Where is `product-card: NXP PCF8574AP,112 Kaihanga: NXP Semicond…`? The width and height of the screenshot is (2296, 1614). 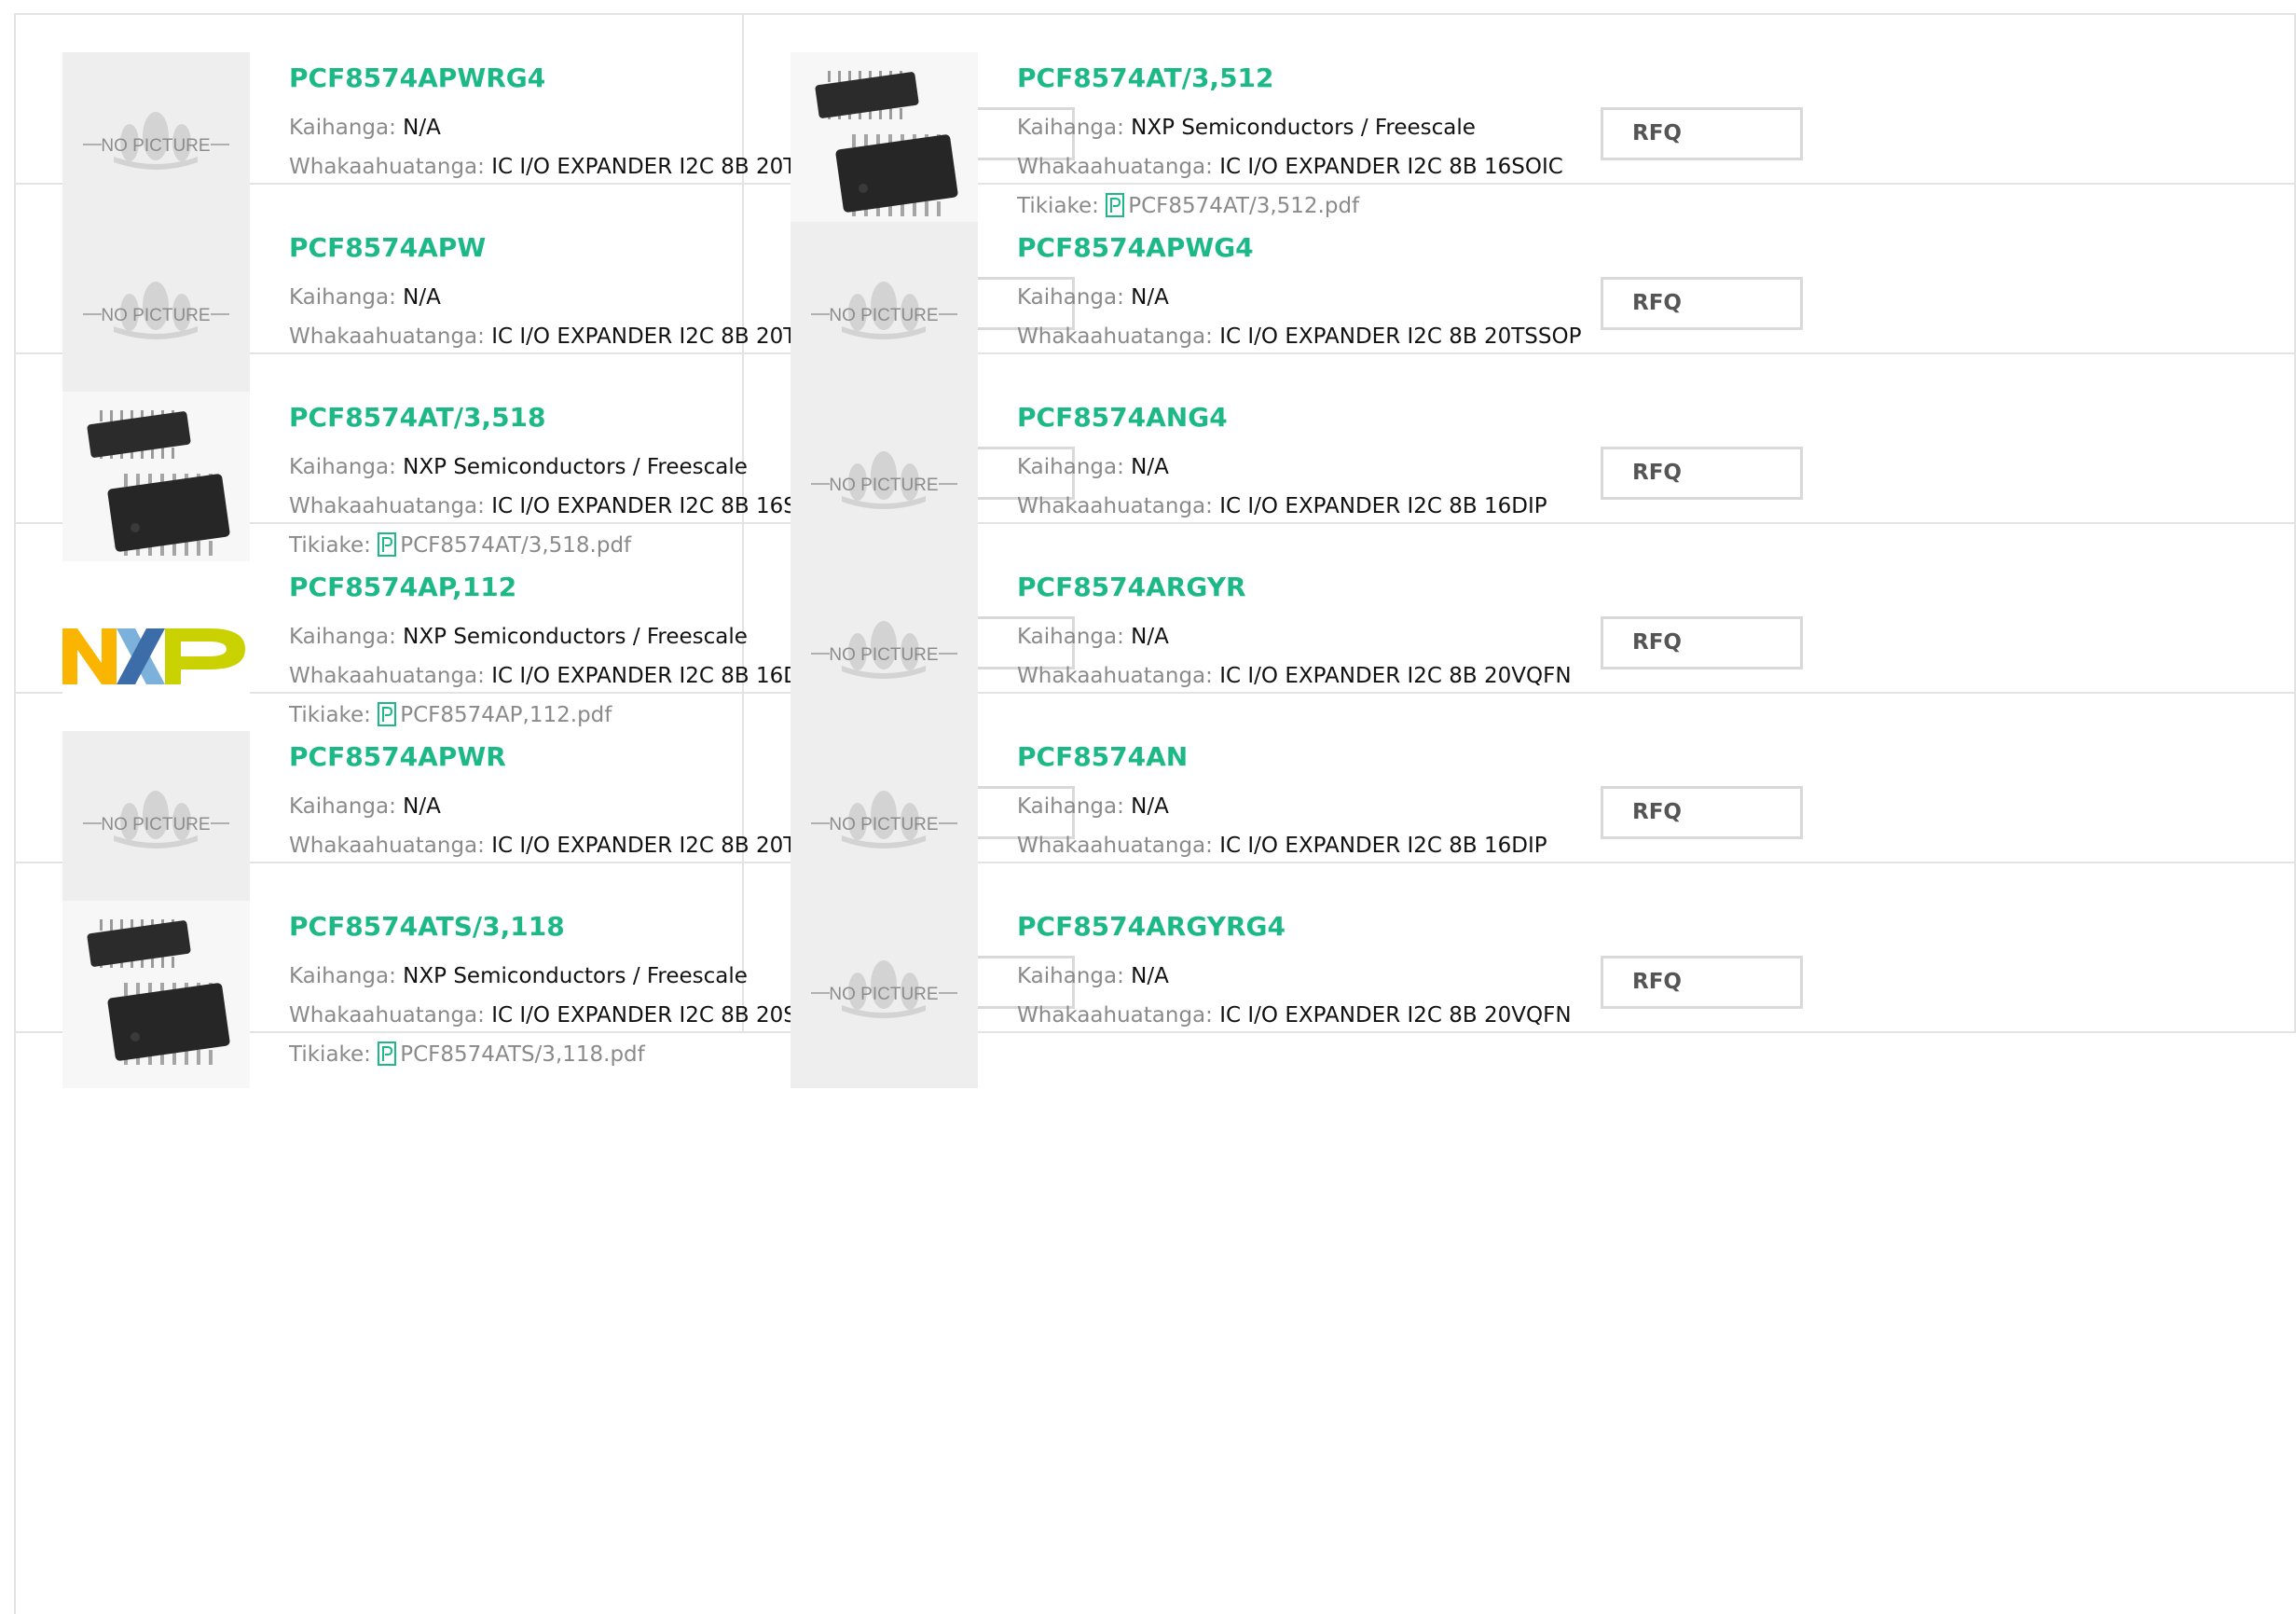 product-card: NXP PCF8574AP,112 Kaihanga: NXP Semicond… is located at coordinates (545, 636).